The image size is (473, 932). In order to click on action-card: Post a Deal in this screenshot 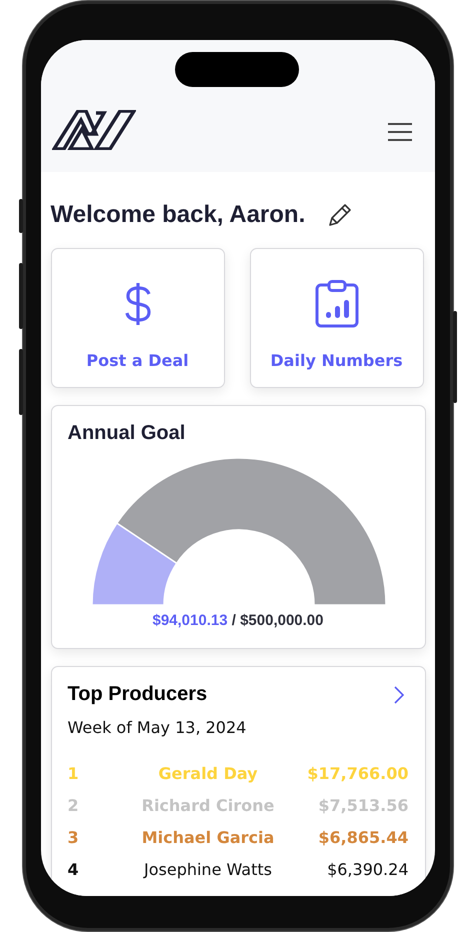, I will do `click(137, 318)`.